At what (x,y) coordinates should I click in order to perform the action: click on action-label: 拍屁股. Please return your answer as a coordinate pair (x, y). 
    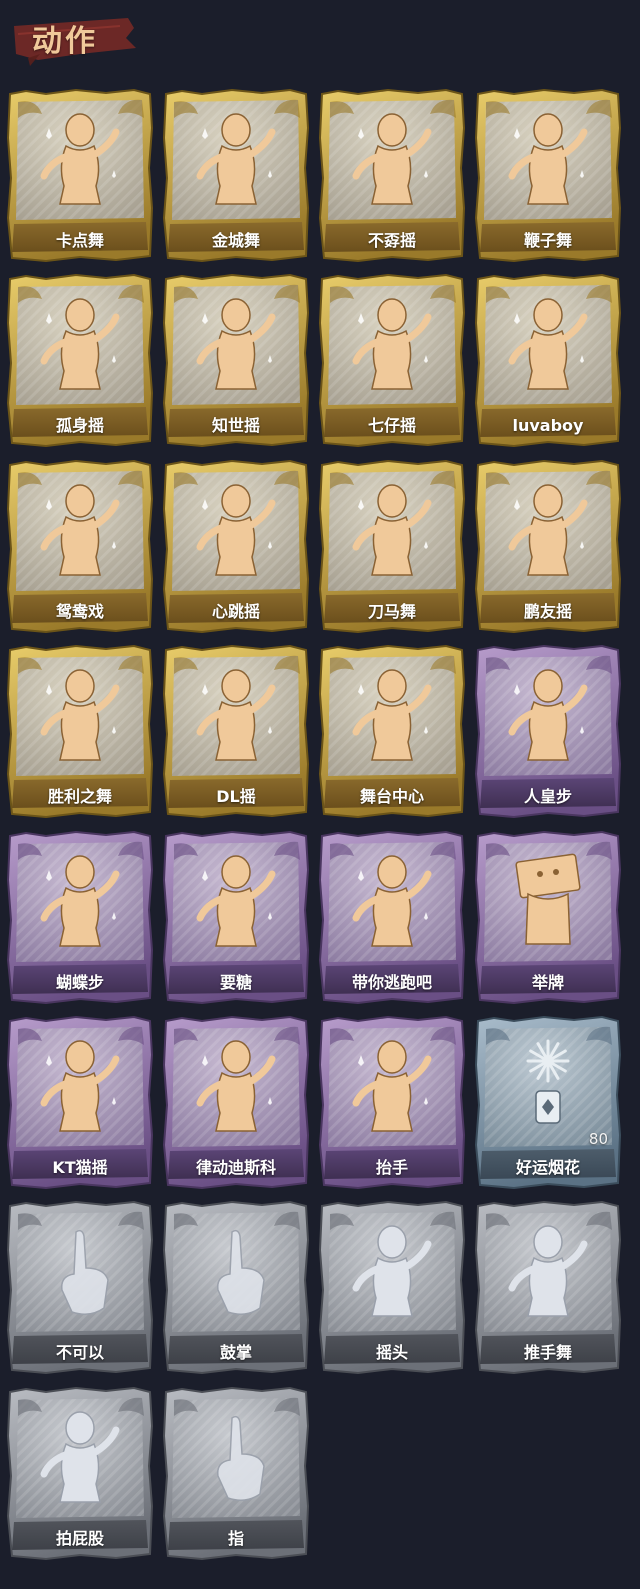
    Looking at the image, I should click on (79, 1538).